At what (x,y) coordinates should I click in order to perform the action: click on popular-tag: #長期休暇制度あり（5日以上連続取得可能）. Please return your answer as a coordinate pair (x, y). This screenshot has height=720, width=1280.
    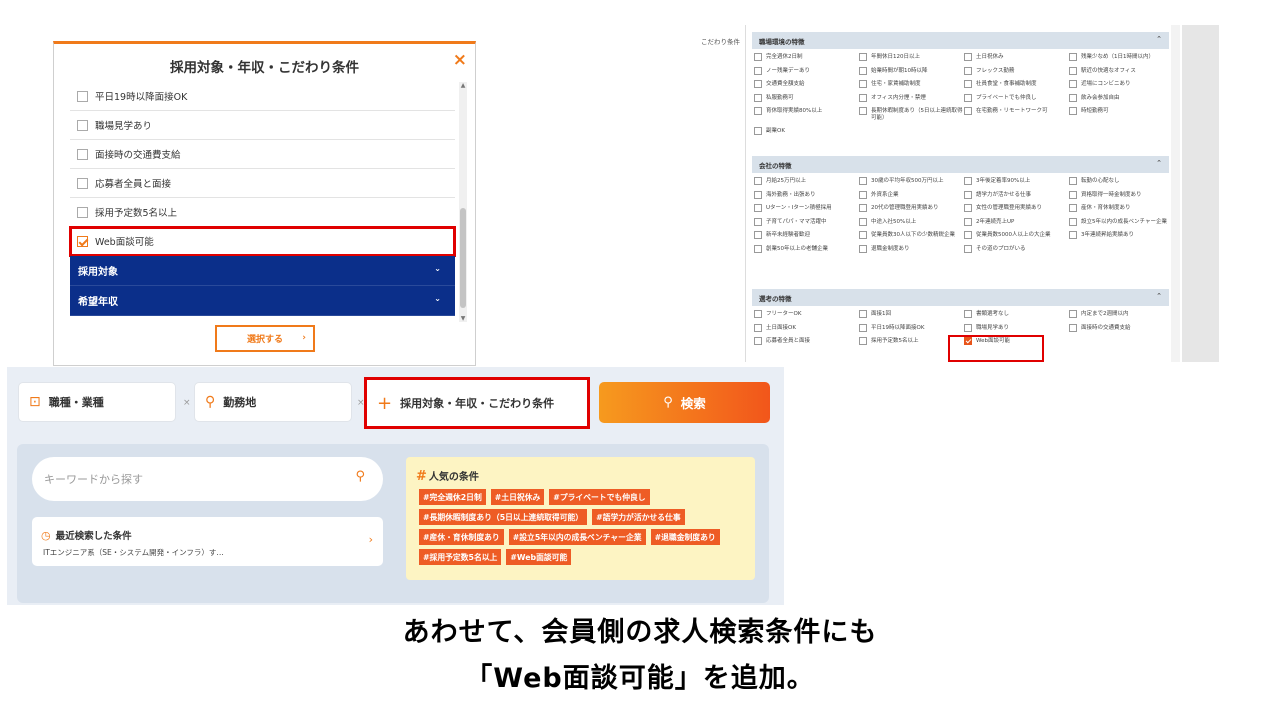
    Looking at the image, I should click on (503, 517).